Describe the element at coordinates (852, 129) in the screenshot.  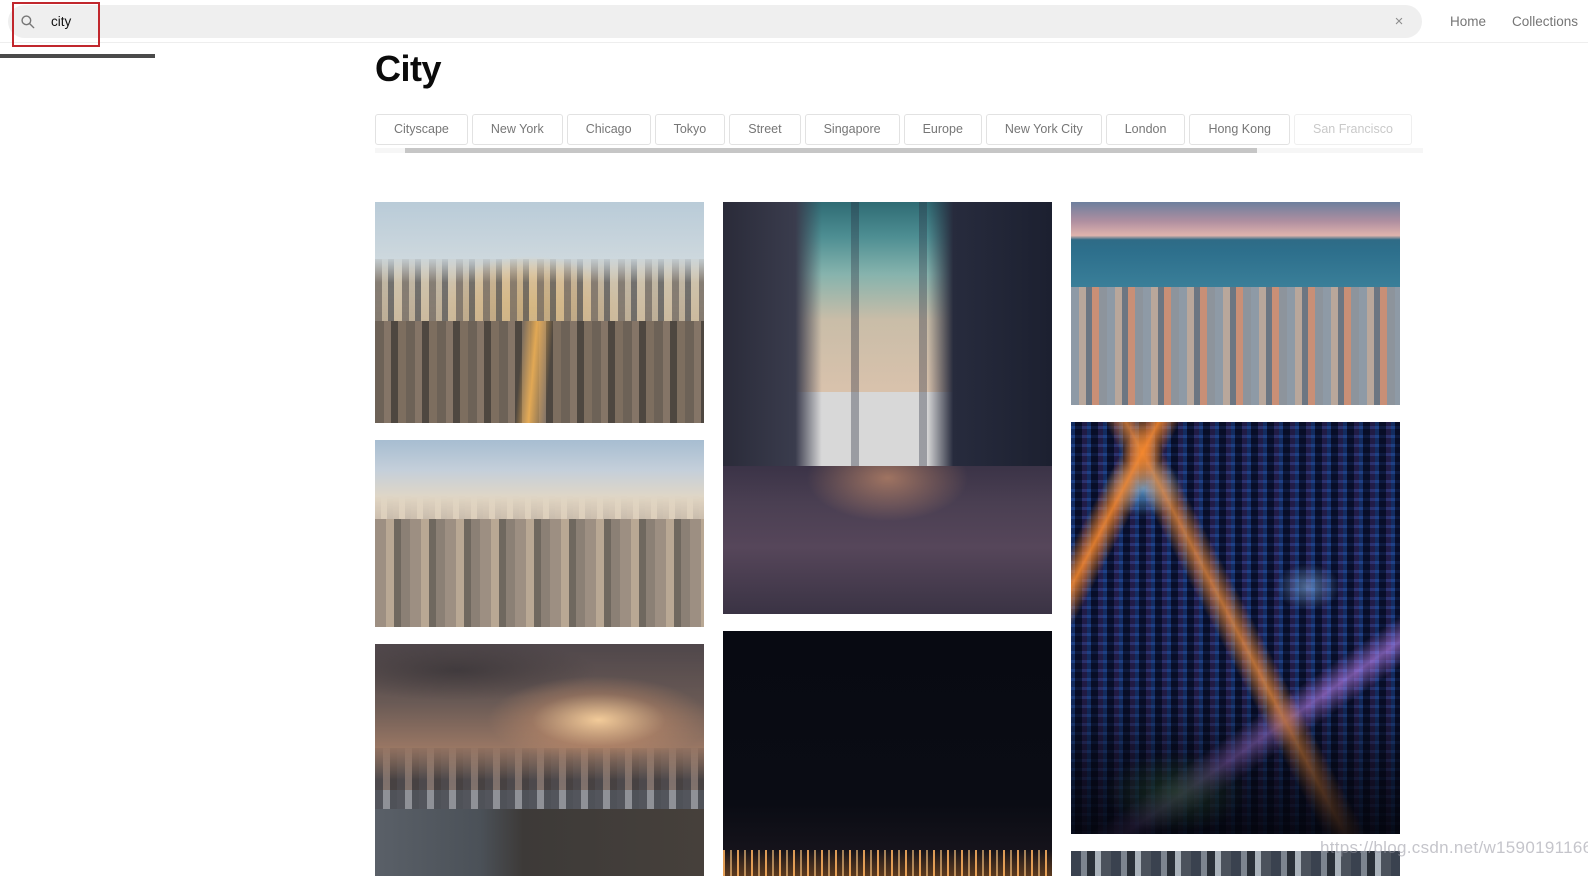
I see `tag-chip: Singapore` at that location.